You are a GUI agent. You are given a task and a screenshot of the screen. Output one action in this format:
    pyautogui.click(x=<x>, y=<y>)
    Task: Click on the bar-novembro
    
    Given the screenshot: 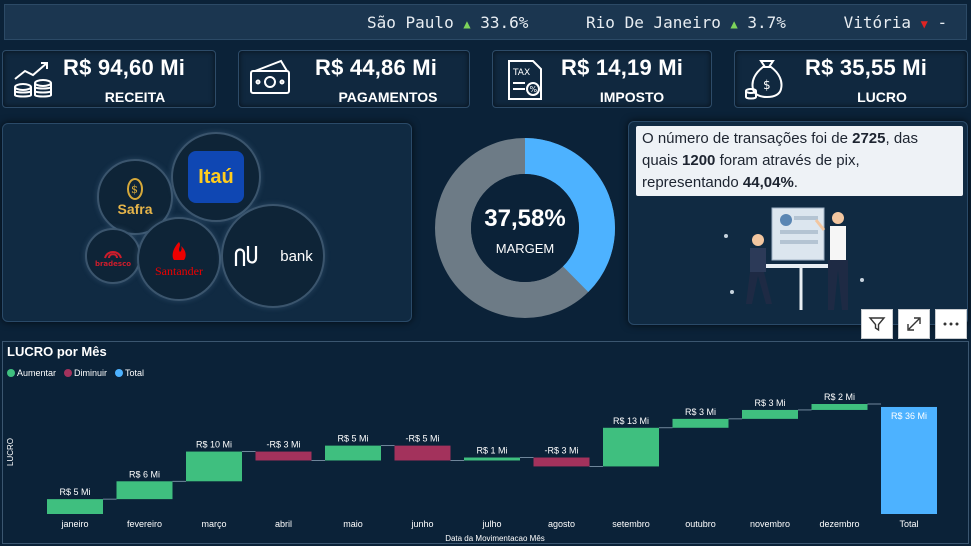 What is the action you would take?
    pyautogui.click(x=770, y=414)
    